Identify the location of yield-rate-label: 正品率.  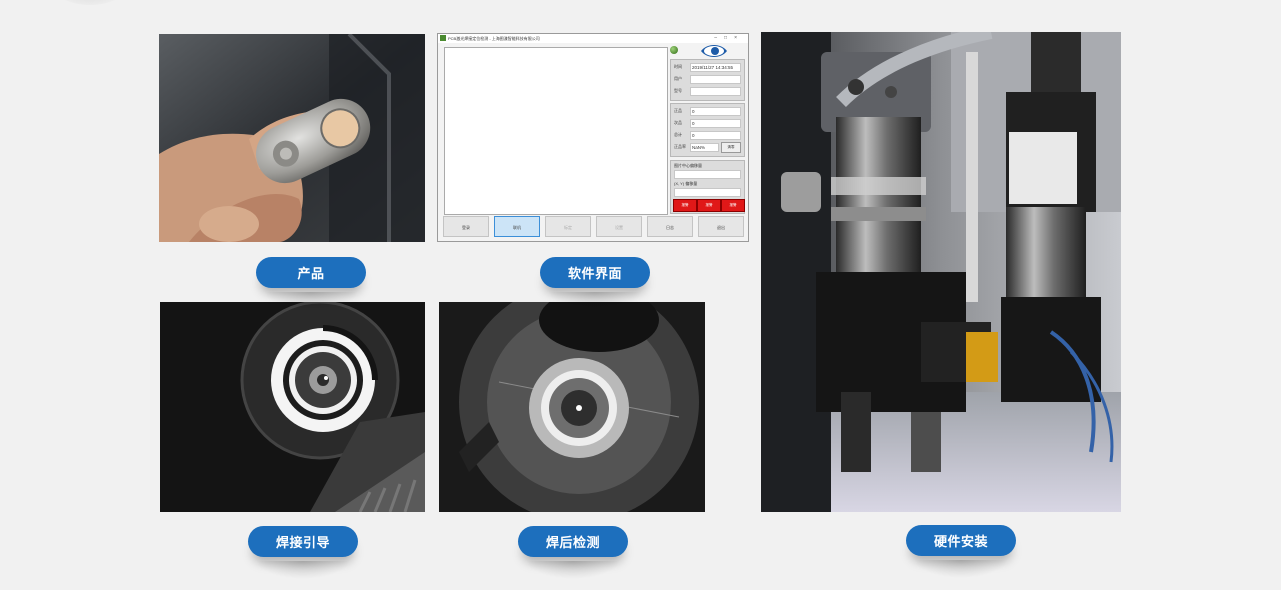
(680, 146).